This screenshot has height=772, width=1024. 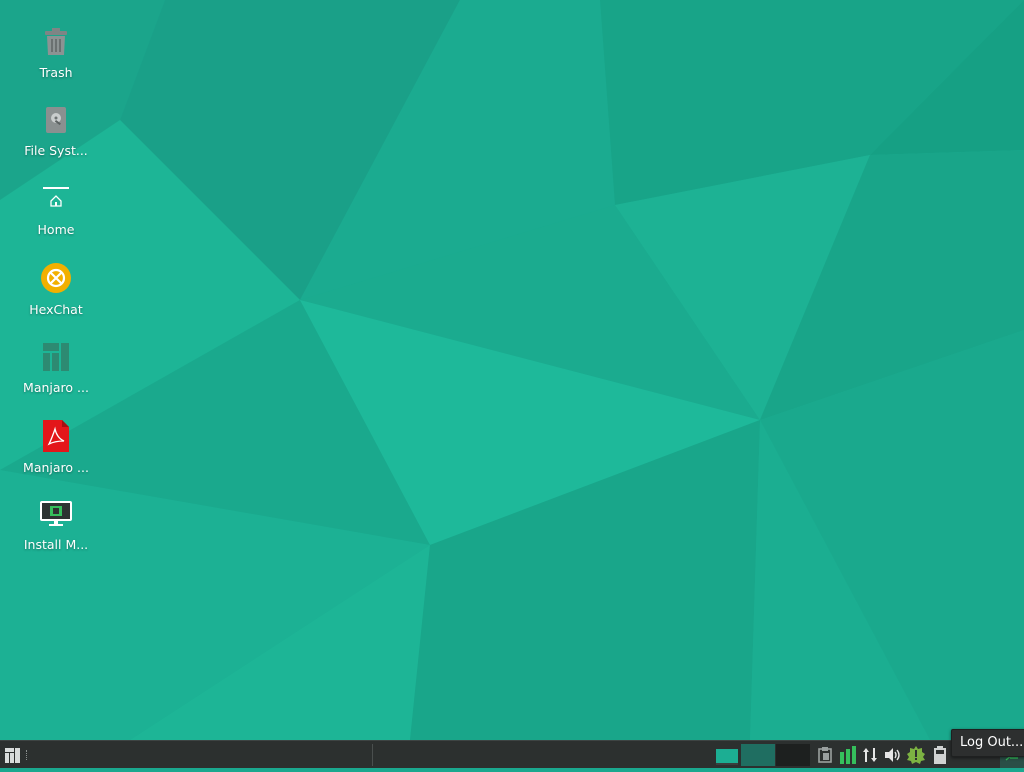 I want to click on panel-separator, so click(x=372, y=755).